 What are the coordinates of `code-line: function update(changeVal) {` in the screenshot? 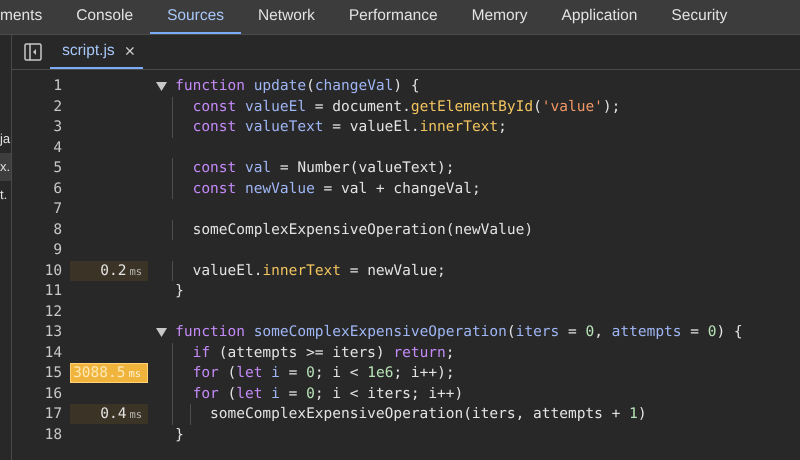 It's located at (297, 86).